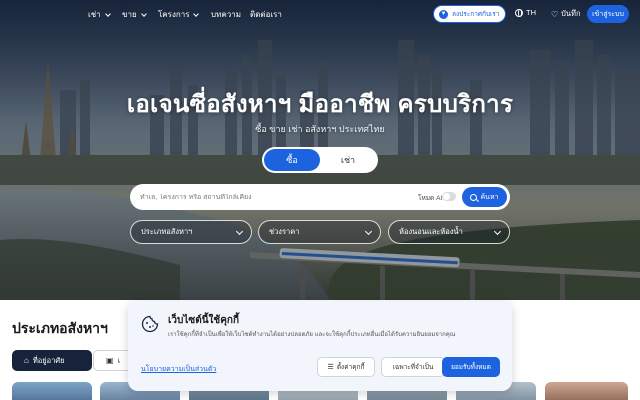 The image size is (640, 400). I want to click on tab-residential: ⌂ ที่อยู่อาศัย, so click(52, 360).